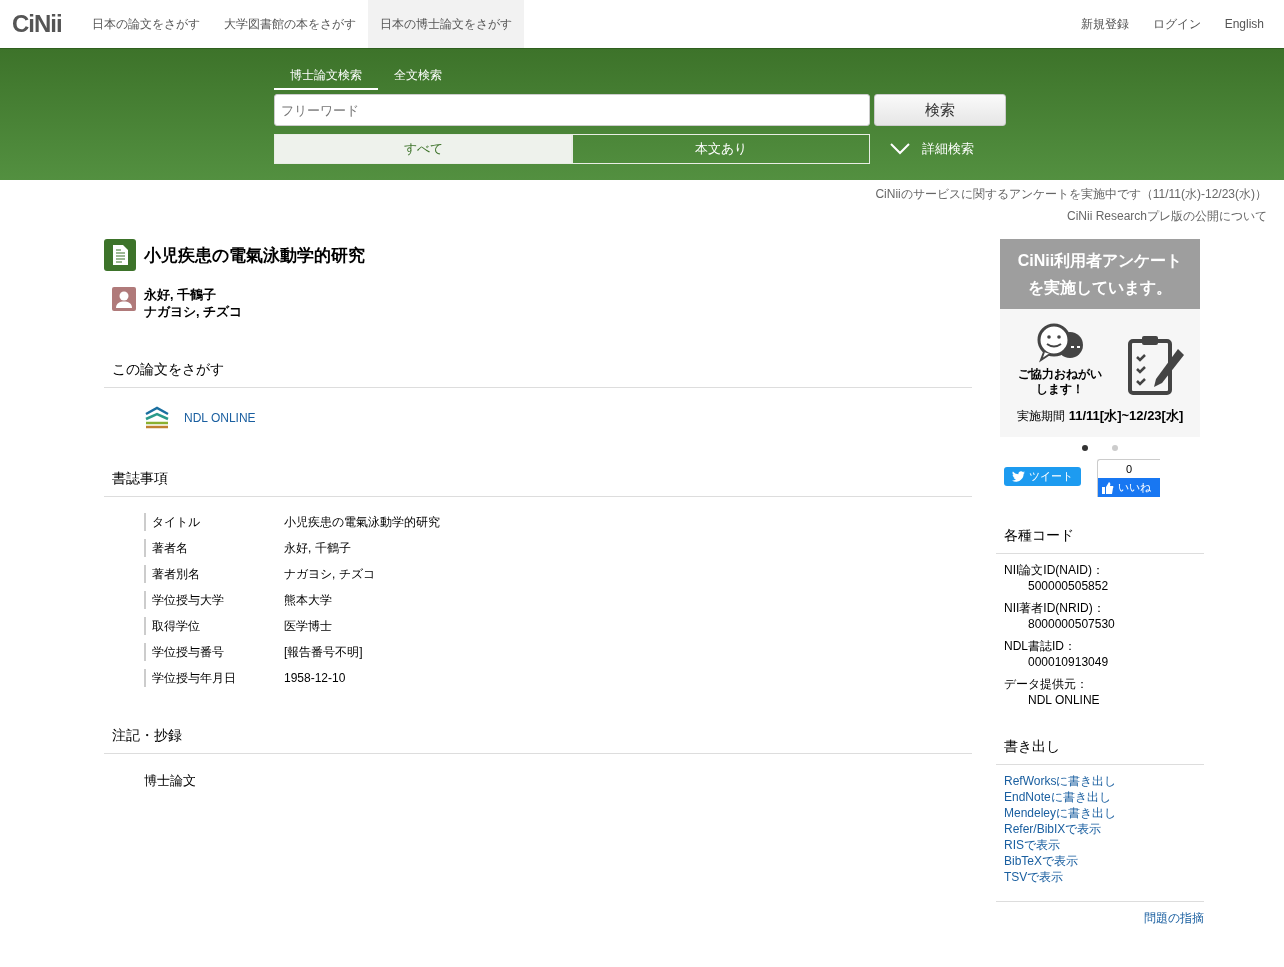 The width and height of the screenshot is (1284, 967). What do you see at coordinates (214, 678) in the screenshot?
I see `field-label: 学位授与年月日` at bounding box center [214, 678].